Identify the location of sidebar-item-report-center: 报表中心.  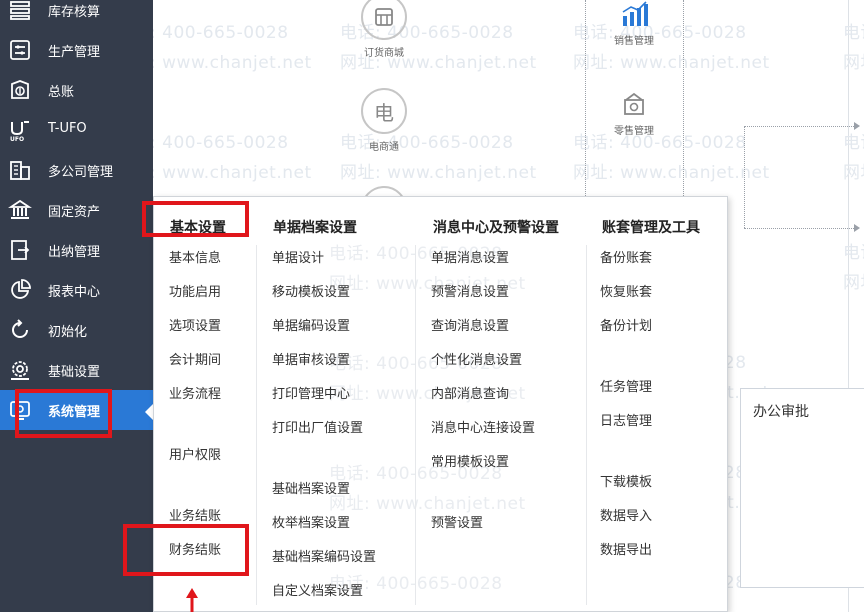
(76, 290).